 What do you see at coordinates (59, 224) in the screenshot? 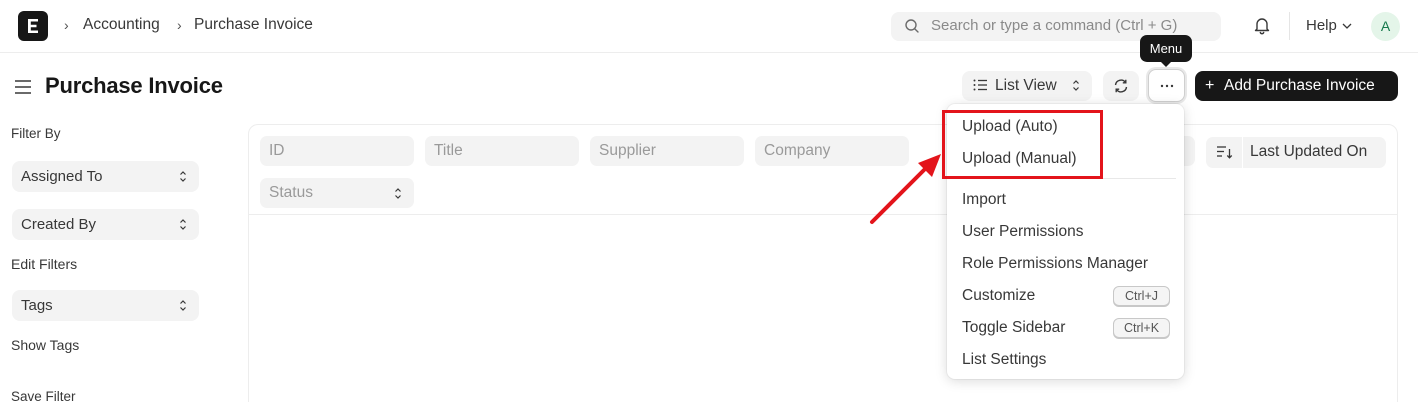
I see `created-by-label: Created By` at bounding box center [59, 224].